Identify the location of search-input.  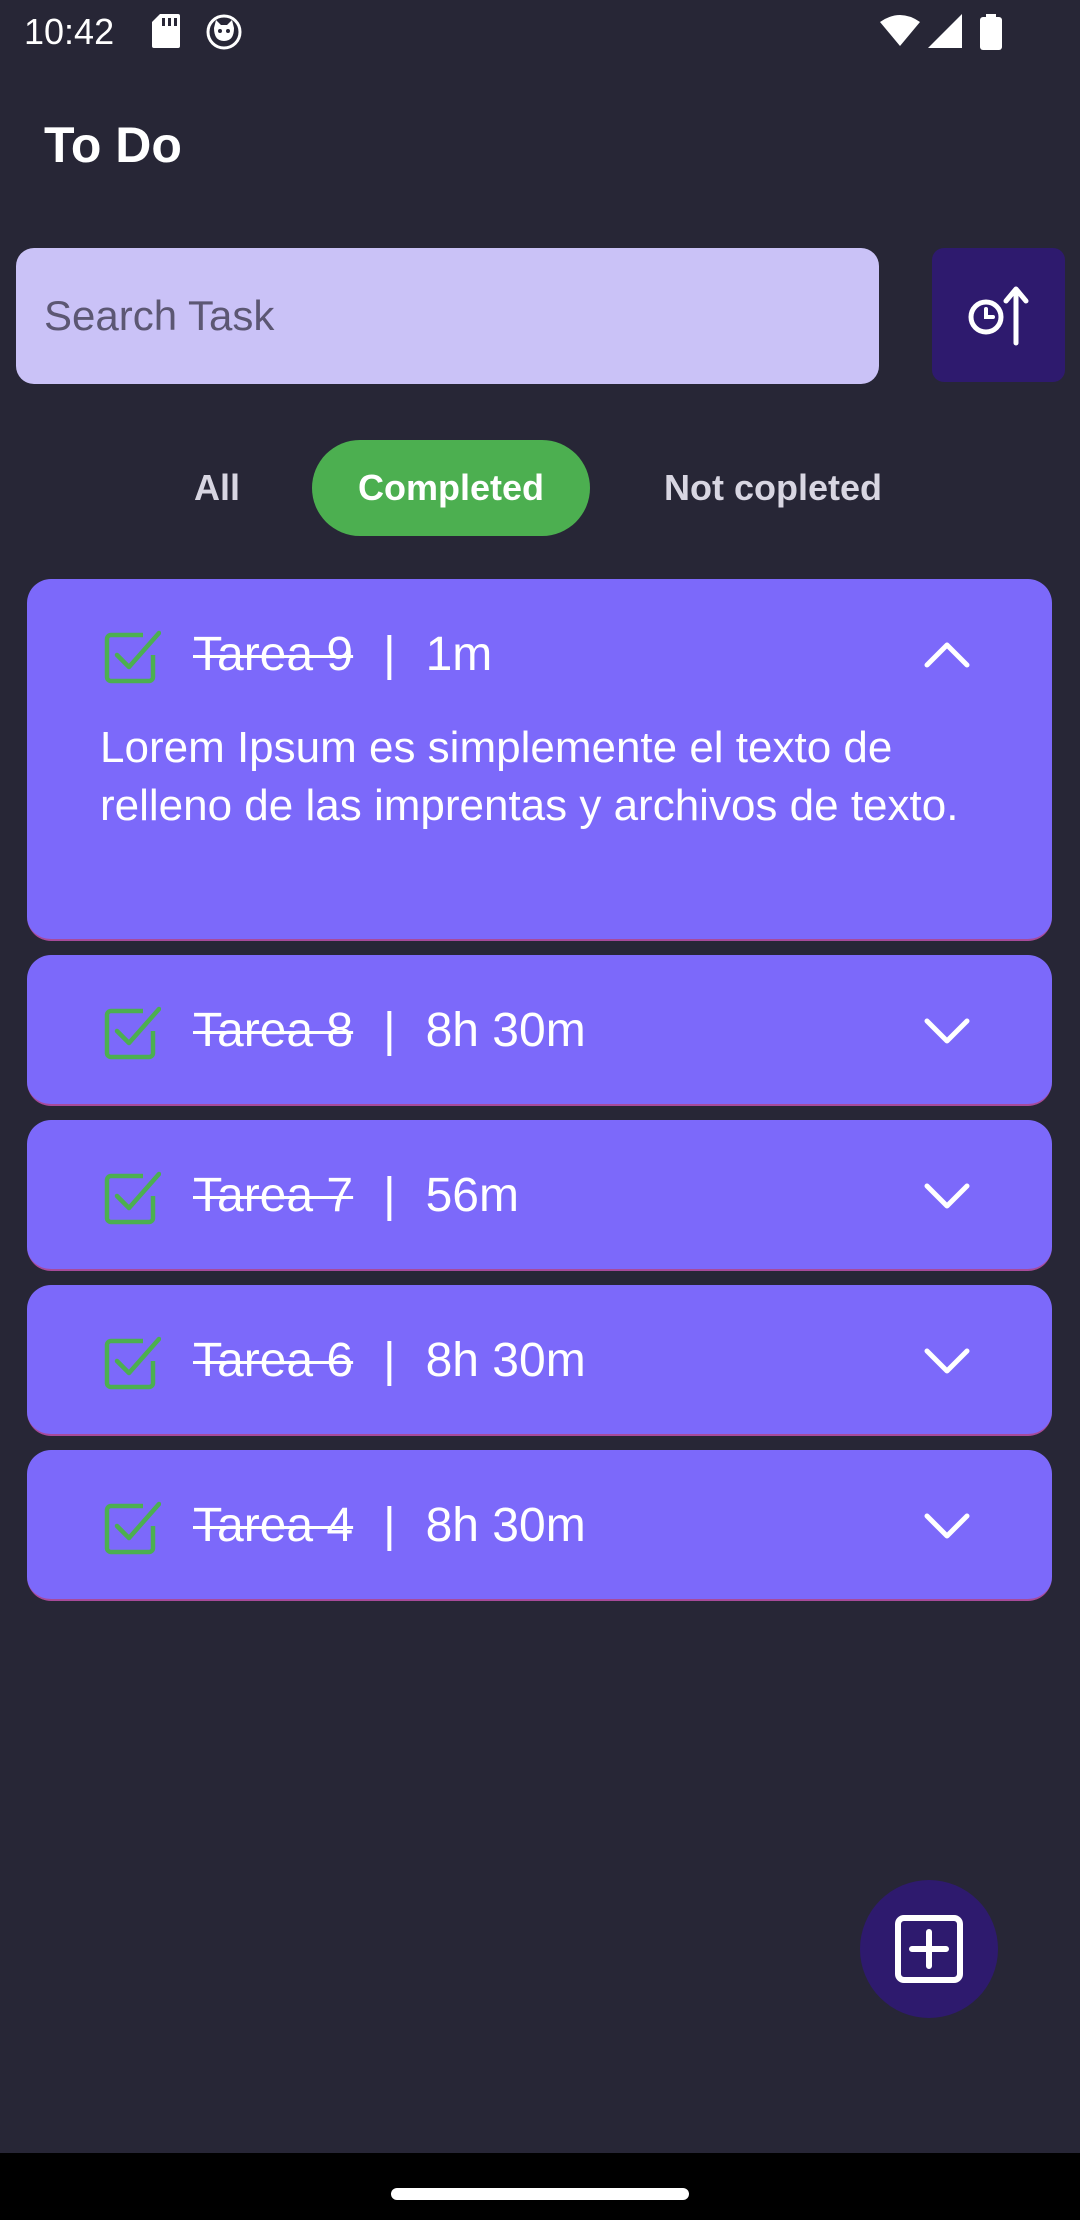
(447, 316).